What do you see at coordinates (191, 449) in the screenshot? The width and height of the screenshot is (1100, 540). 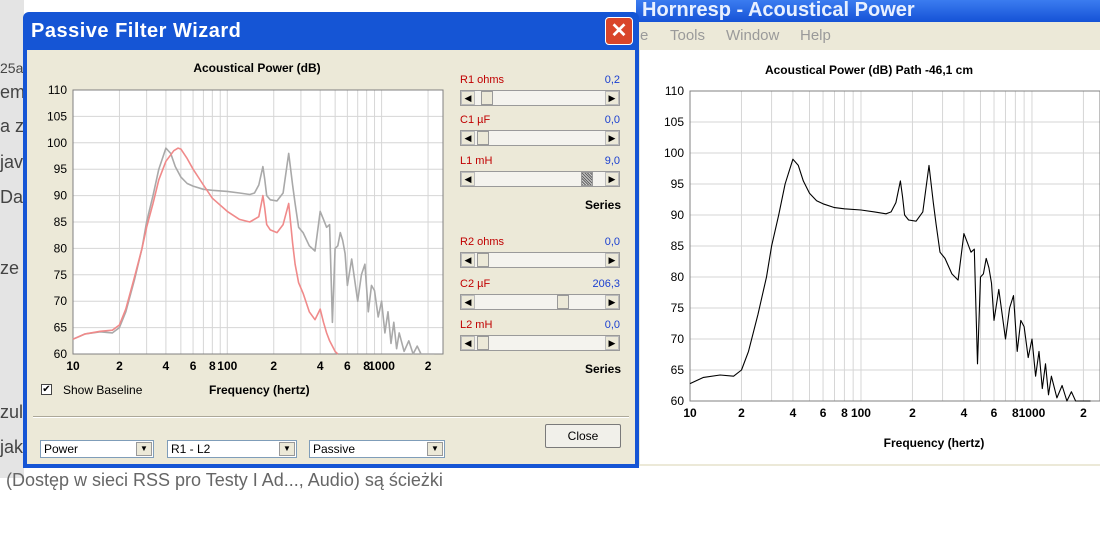 I see `branch-select-value: R1 - L2` at bounding box center [191, 449].